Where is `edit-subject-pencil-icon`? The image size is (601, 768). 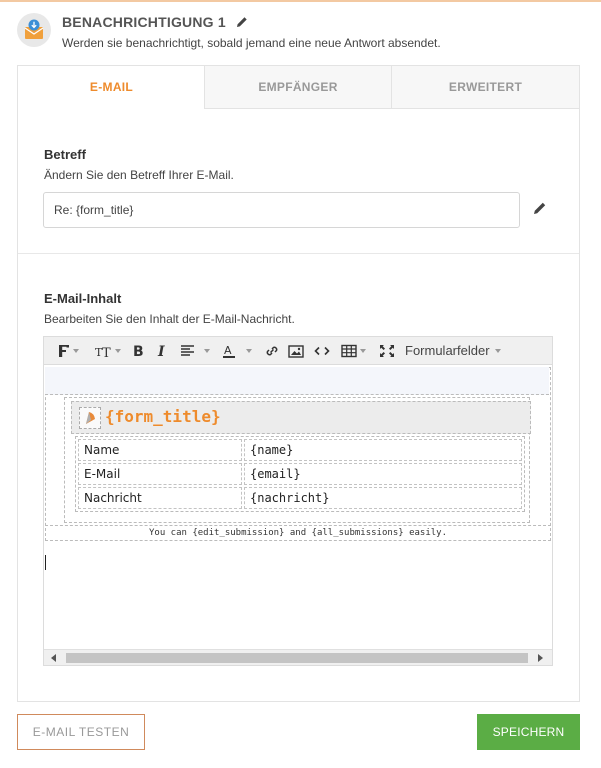
edit-subject-pencil-icon is located at coordinates (540, 210).